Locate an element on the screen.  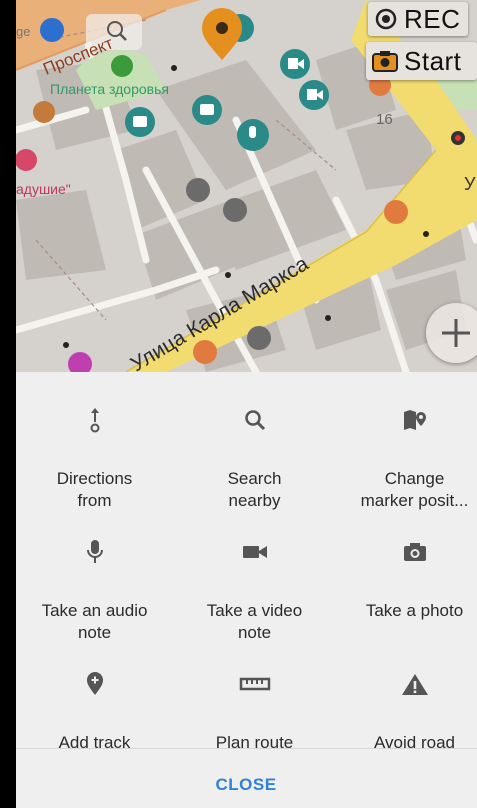
directions-from-label: Directions from is located at coordinates (94, 489).